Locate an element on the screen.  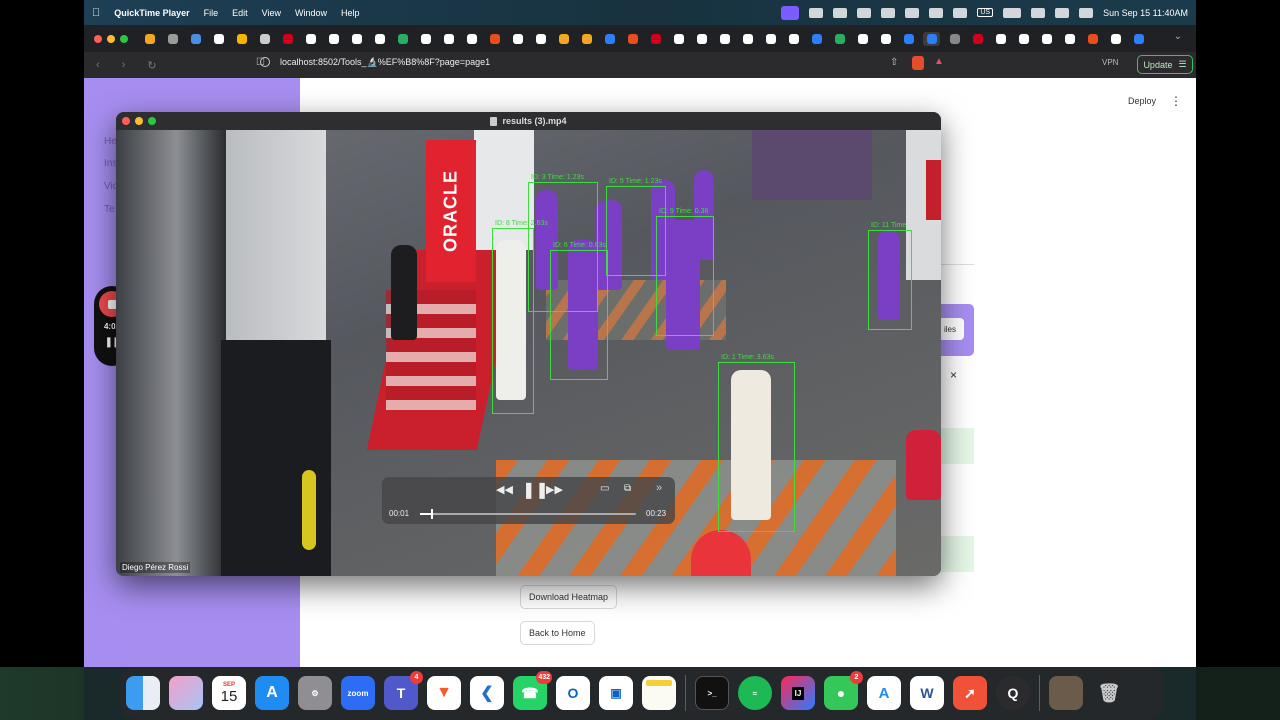
messages-icon: ● 2 is located at coordinates (843, 690).